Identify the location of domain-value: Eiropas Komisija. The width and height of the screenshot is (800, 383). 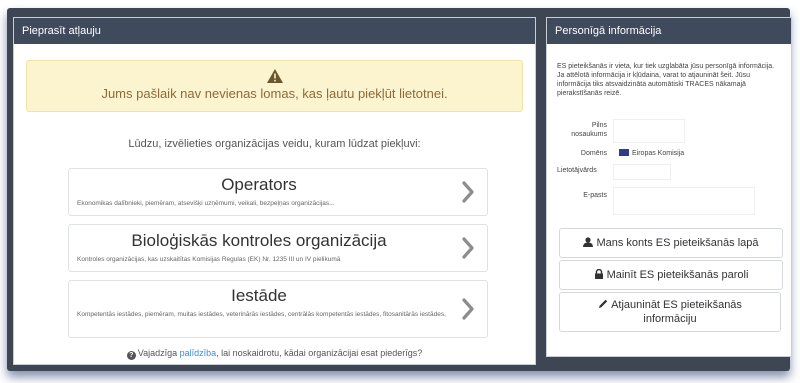
(651, 153).